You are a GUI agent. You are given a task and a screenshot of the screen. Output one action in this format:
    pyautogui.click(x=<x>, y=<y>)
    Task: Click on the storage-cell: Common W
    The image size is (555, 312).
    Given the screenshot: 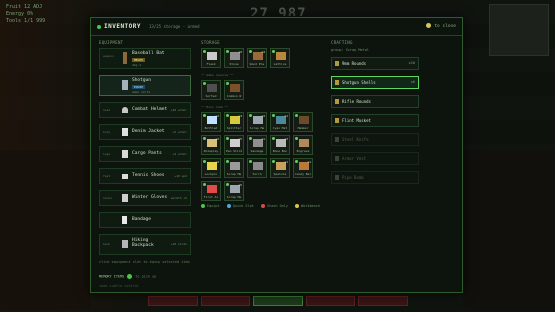 What is the action you would take?
    pyautogui.click(x=234, y=90)
    